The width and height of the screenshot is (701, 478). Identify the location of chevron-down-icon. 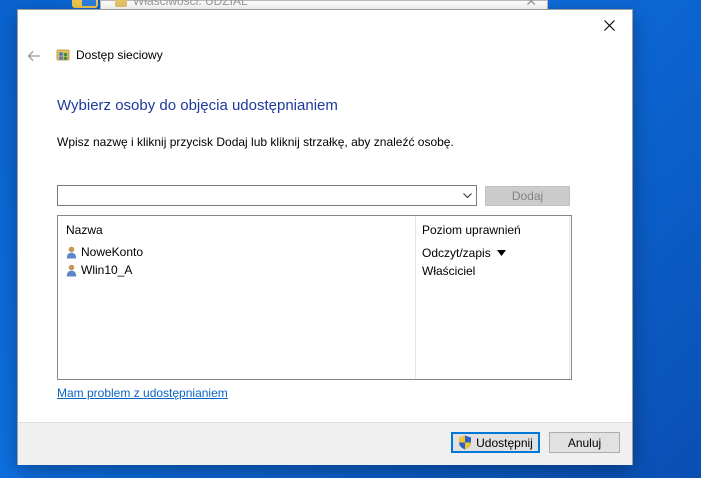
(467, 195).